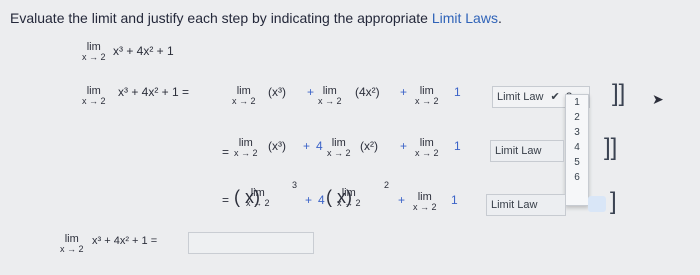 This screenshot has width=700, height=275. I want to click on row2-lim-a: lim x → 2, so click(246, 148).